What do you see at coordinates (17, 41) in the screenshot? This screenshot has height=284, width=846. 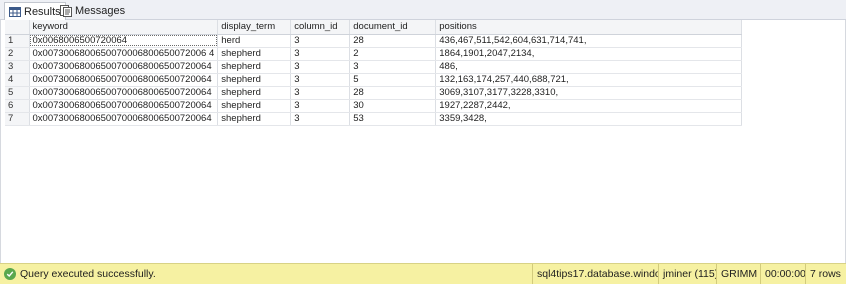 I see `row-number: 1` at bounding box center [17, 41].